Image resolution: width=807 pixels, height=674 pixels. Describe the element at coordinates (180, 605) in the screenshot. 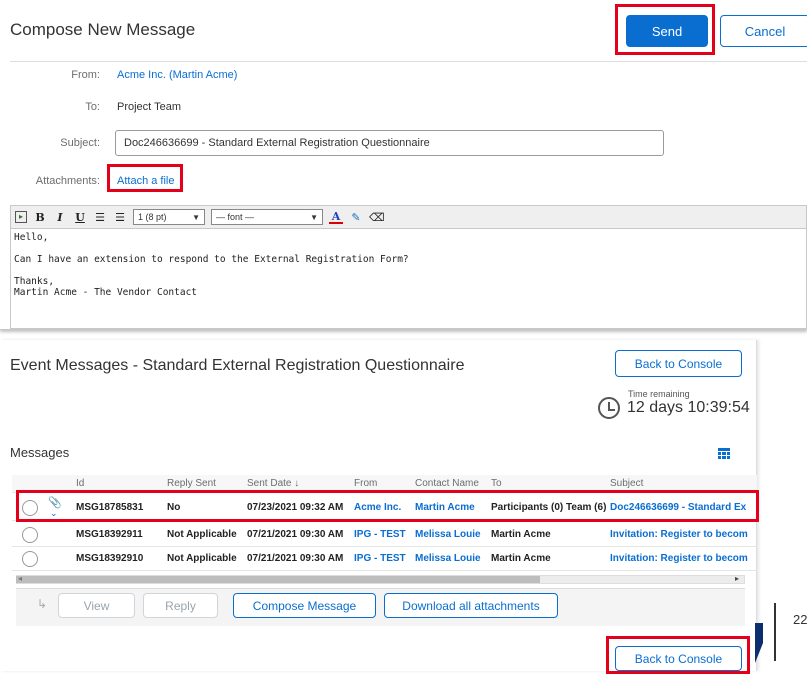

I see `reply-button: Reply` at that location.